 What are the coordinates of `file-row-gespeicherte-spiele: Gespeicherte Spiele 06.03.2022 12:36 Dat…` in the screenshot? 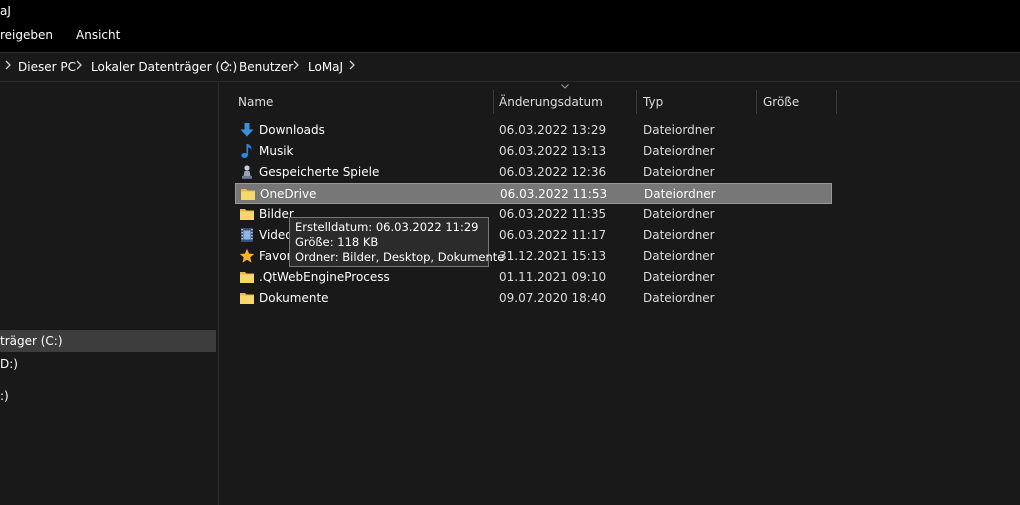 It's located at (533, 172).